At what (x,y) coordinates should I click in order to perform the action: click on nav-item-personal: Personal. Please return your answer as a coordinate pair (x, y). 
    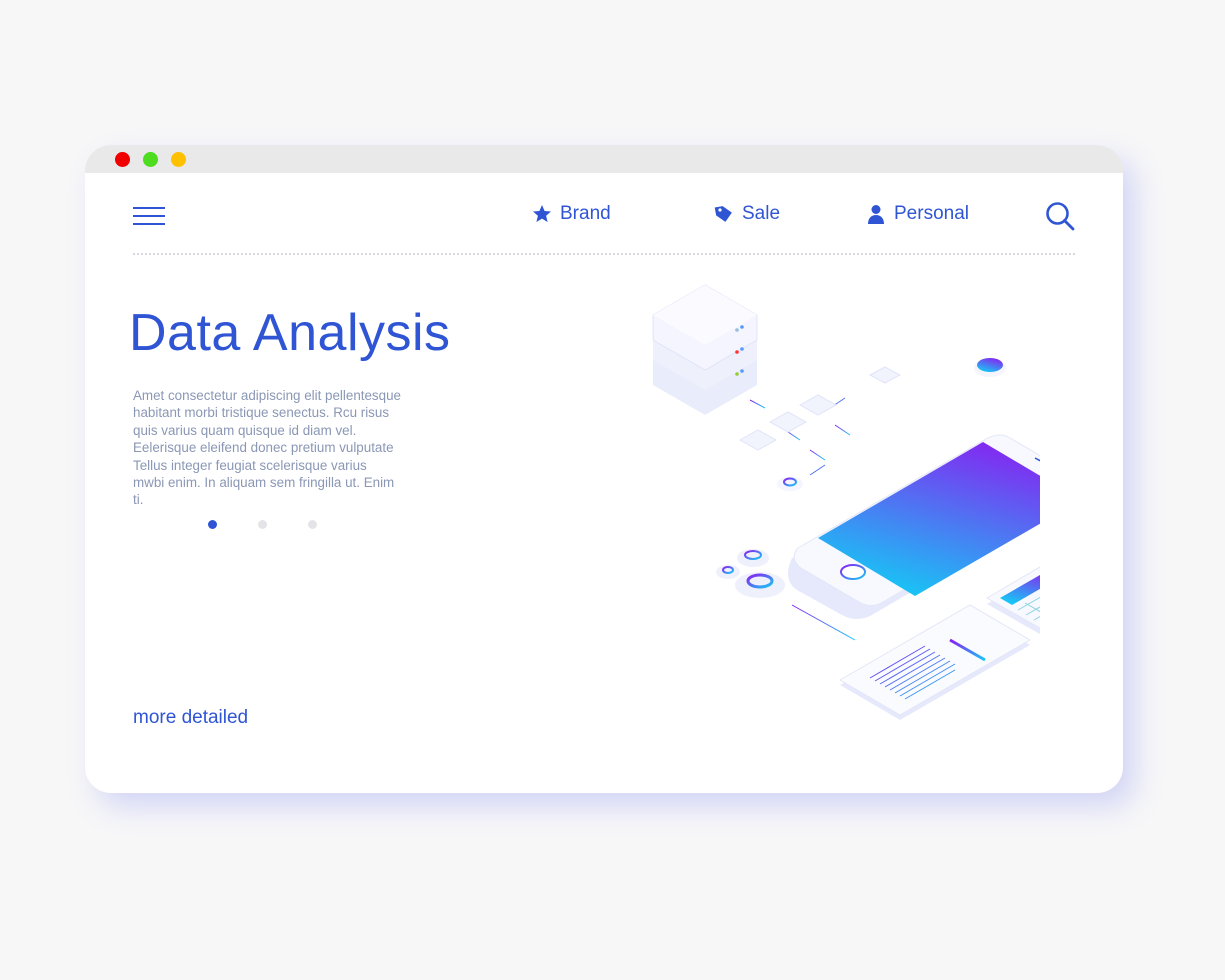
    Looking at the image, I should click on (917, 214).